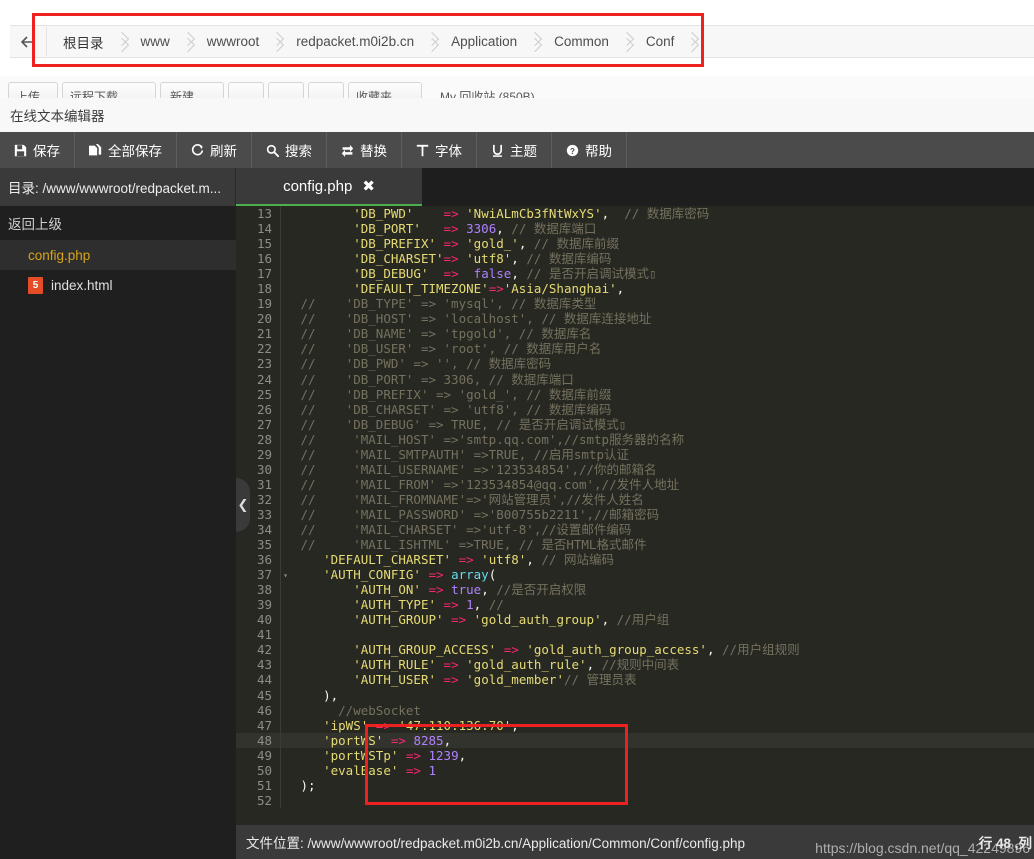 This screenshot has width=1034, height=859. Describe the element at coordinates (264, 289) in the screenshot. I see `line-number: 18` at that location.